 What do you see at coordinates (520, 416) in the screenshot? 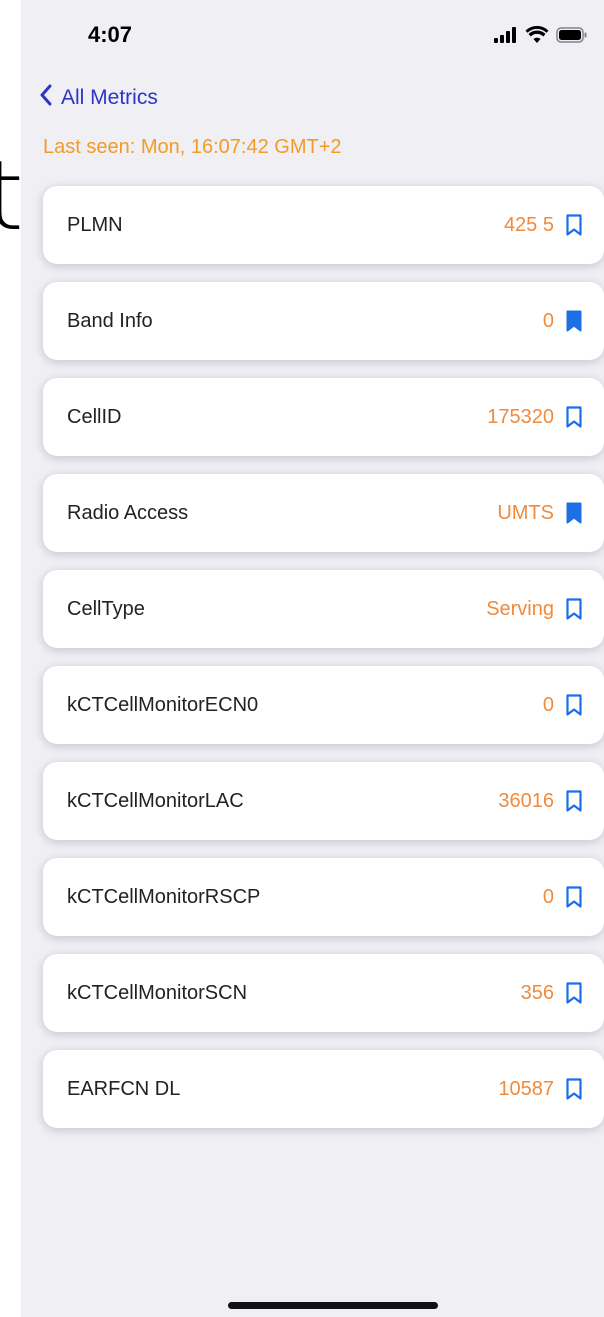
I see `metric-value: 175320` at bounding box center [520, 416].